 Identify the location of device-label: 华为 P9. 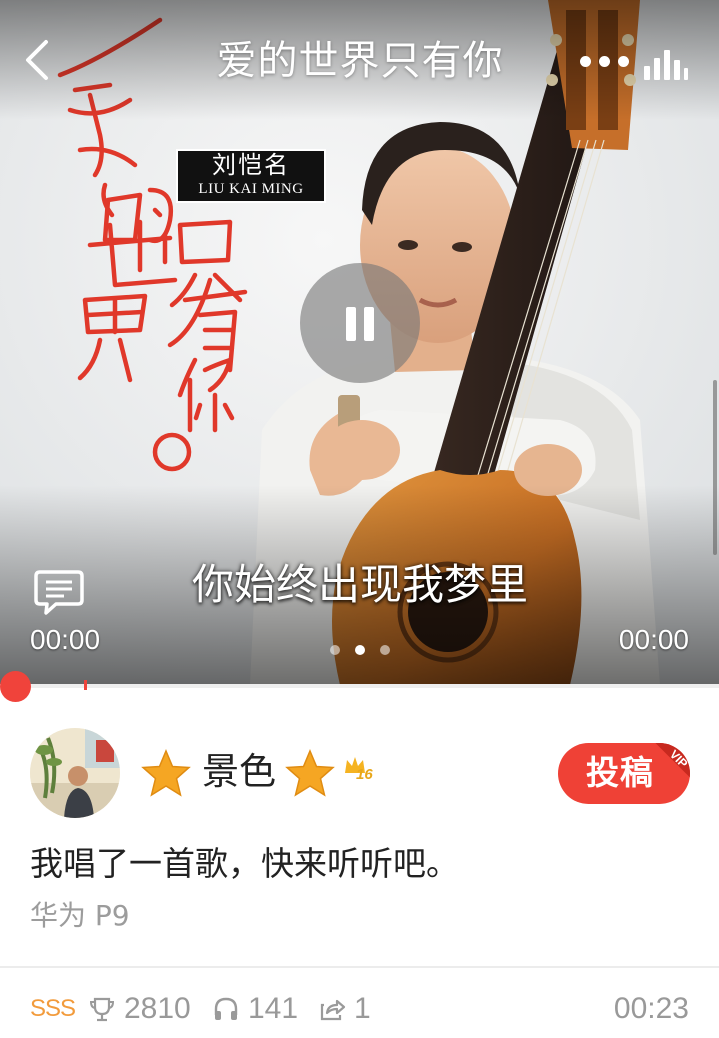
(80, 915).